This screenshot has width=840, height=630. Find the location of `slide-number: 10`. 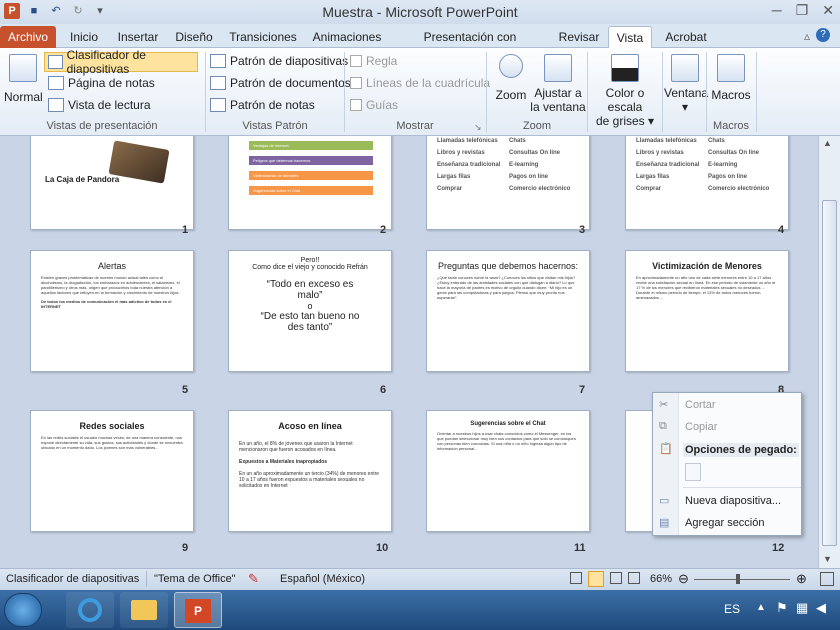

slide-number: 10 is located at coordinates (382, 548).